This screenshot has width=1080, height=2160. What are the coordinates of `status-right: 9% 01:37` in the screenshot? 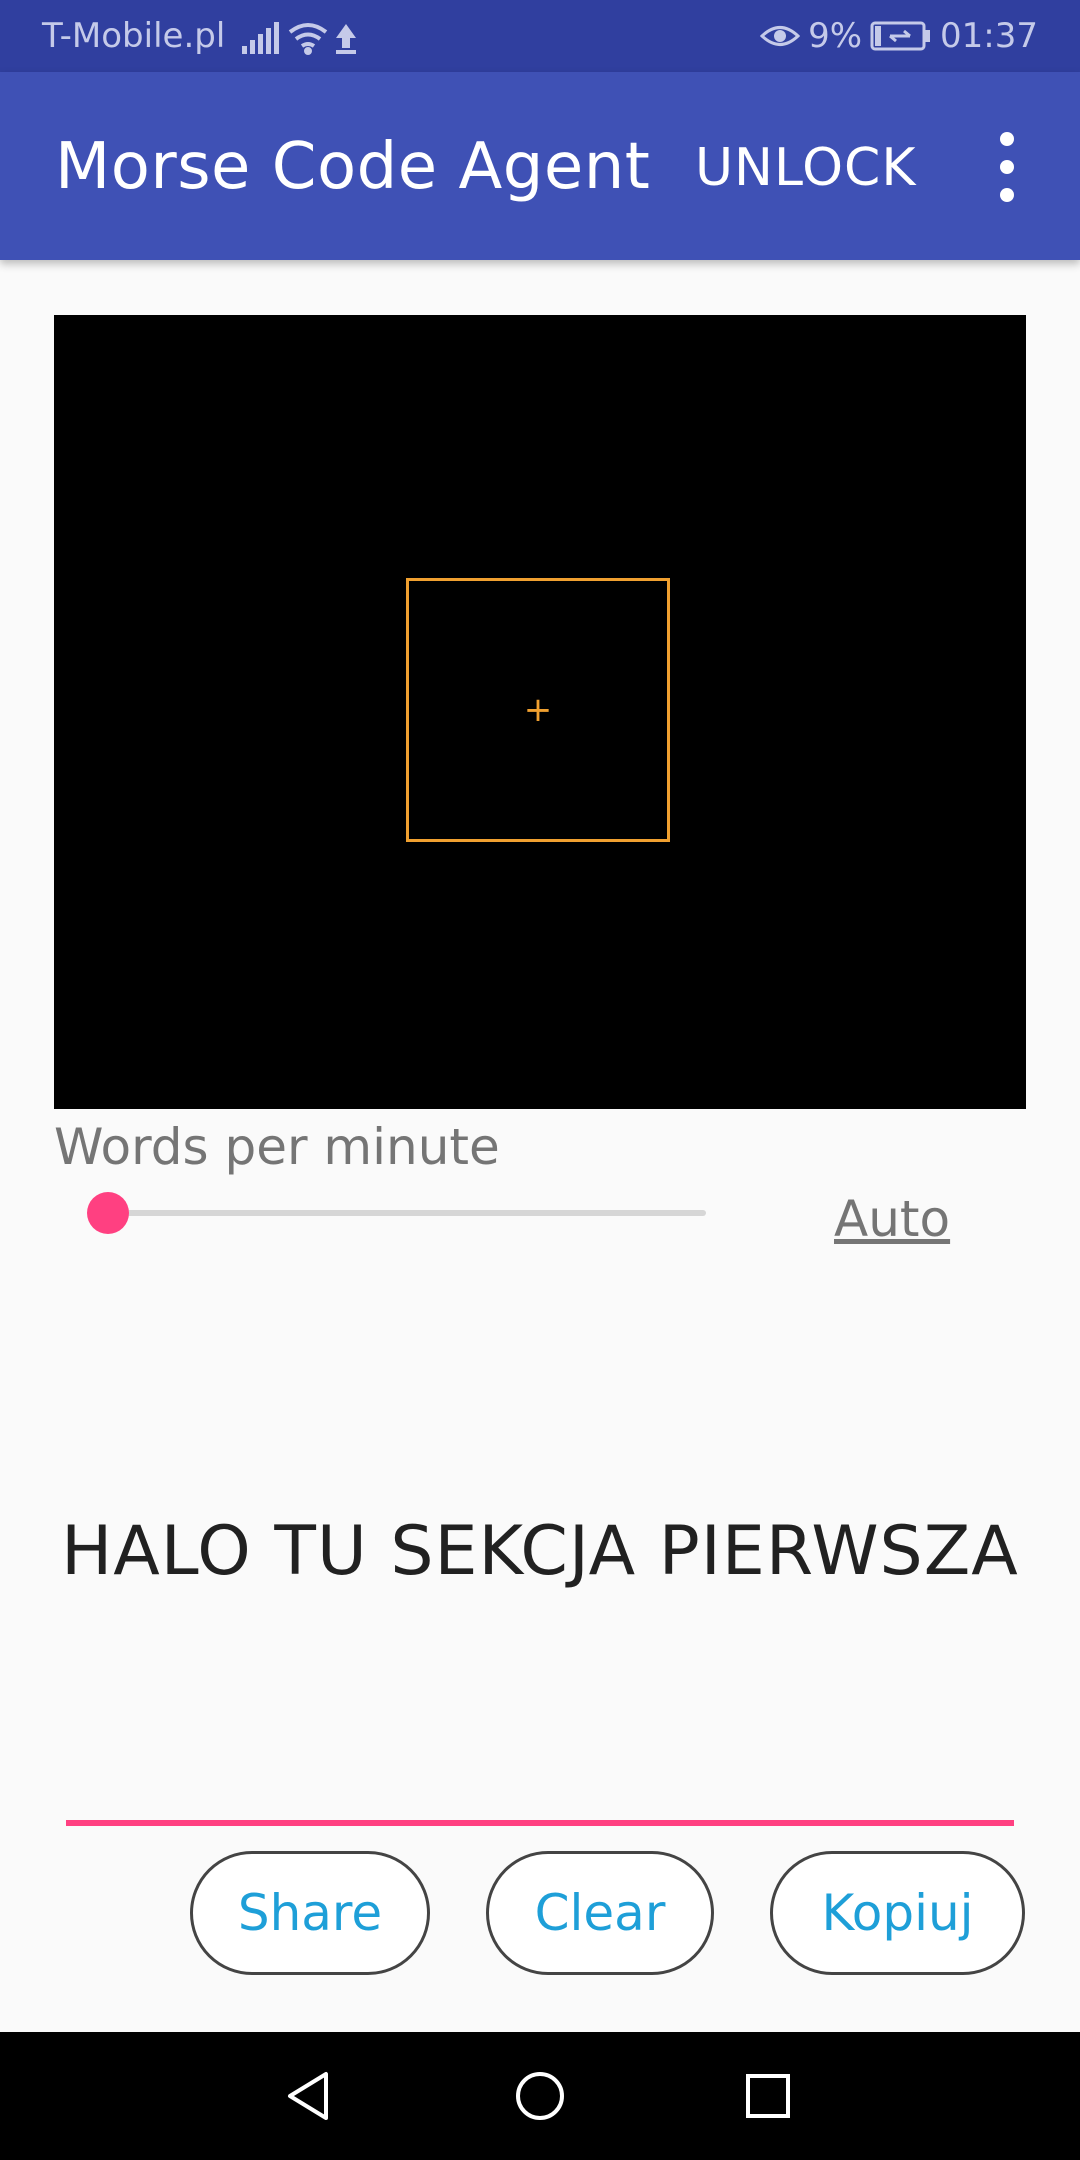 It's located at (895, 36).